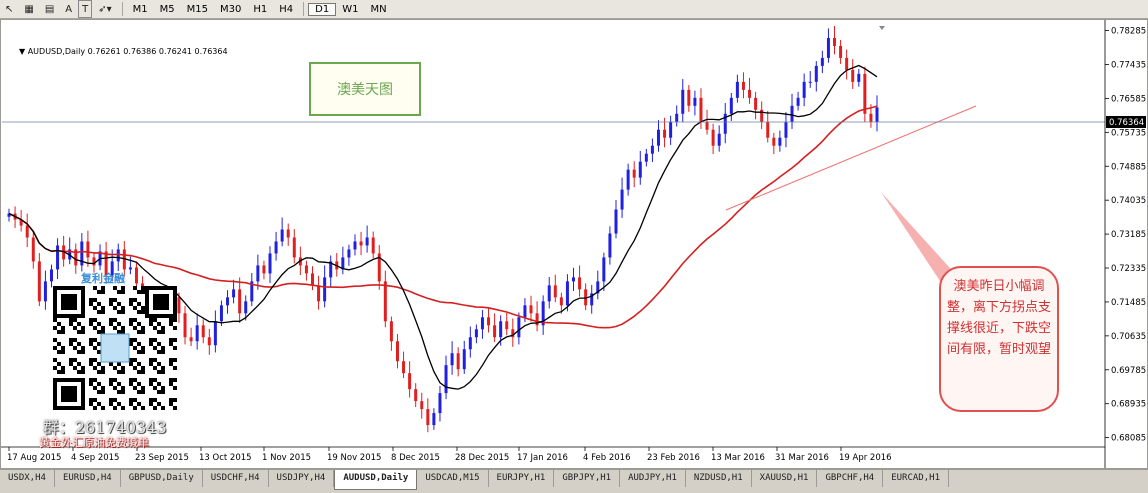 The height and width of the screenshot is (493, 1148). I want to click on tf-h1: H1, so click(260, 9).